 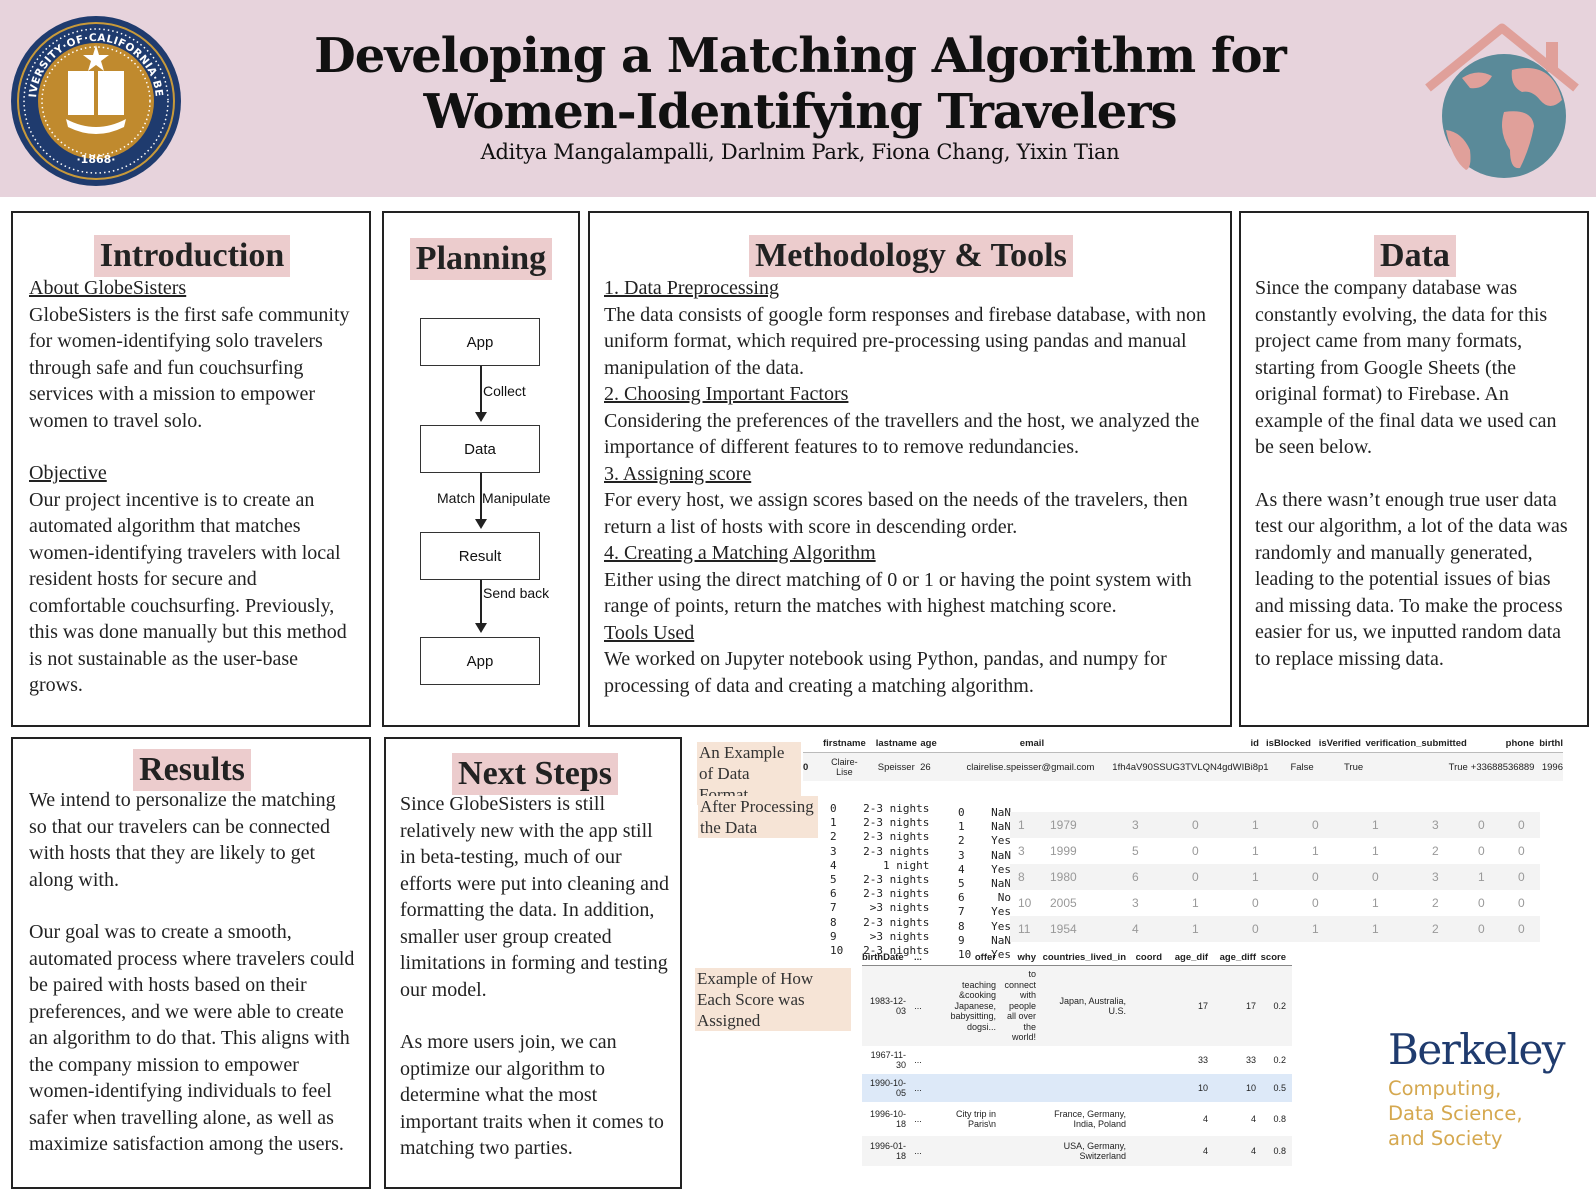 I want to click on next-steps-title: Next Steps, so click(x=535, y=774).